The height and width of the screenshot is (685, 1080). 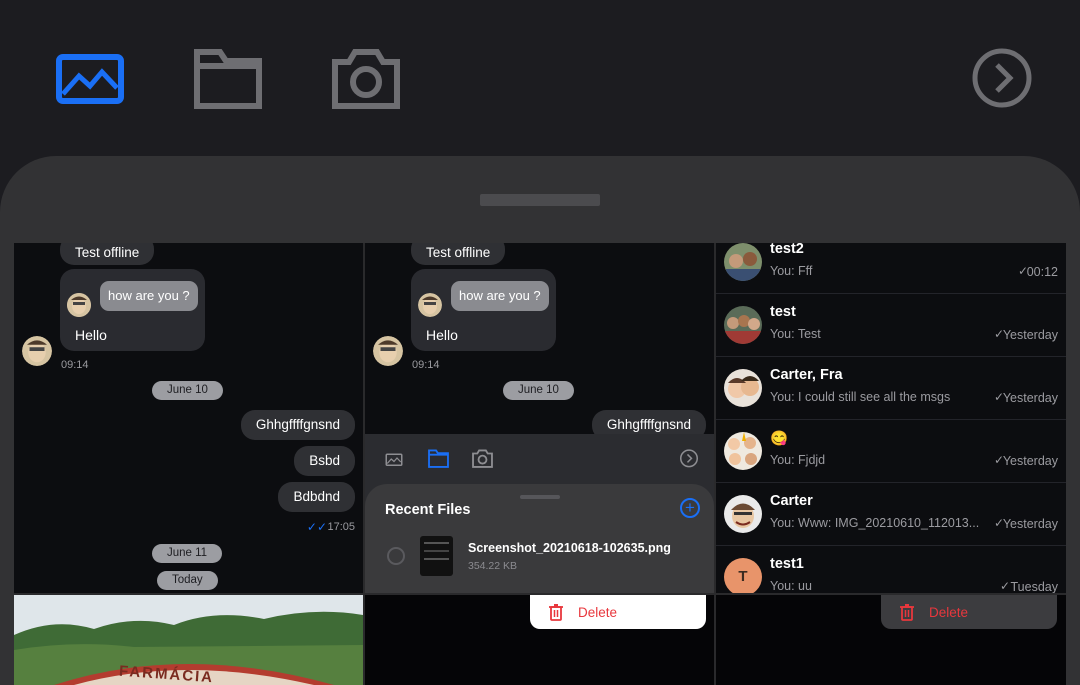 What do you see at coordinates (436, 556) in the screenshot?
I see `file-thumbnail` at bounding box center [436, 556].